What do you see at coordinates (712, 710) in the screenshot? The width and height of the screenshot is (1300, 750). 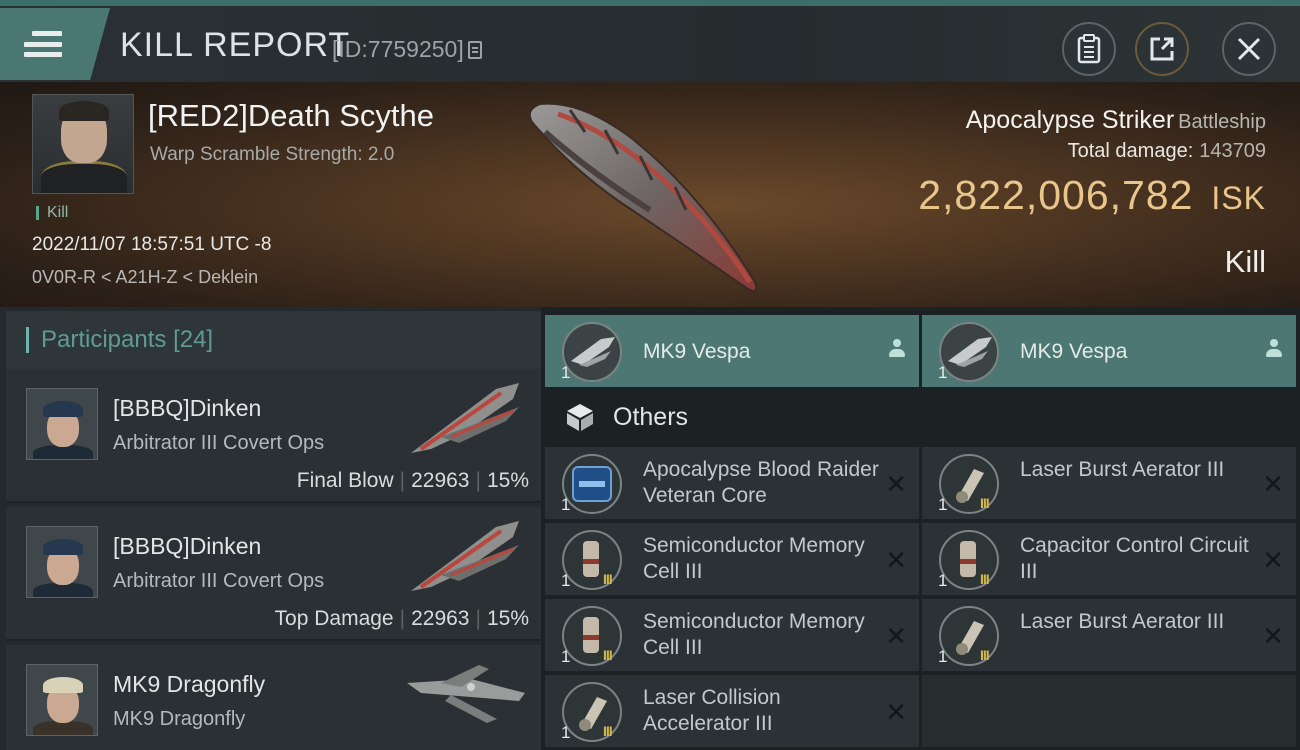 I see `item-name: Laser Collision Accelerator III` at bounding box center [712, 710].